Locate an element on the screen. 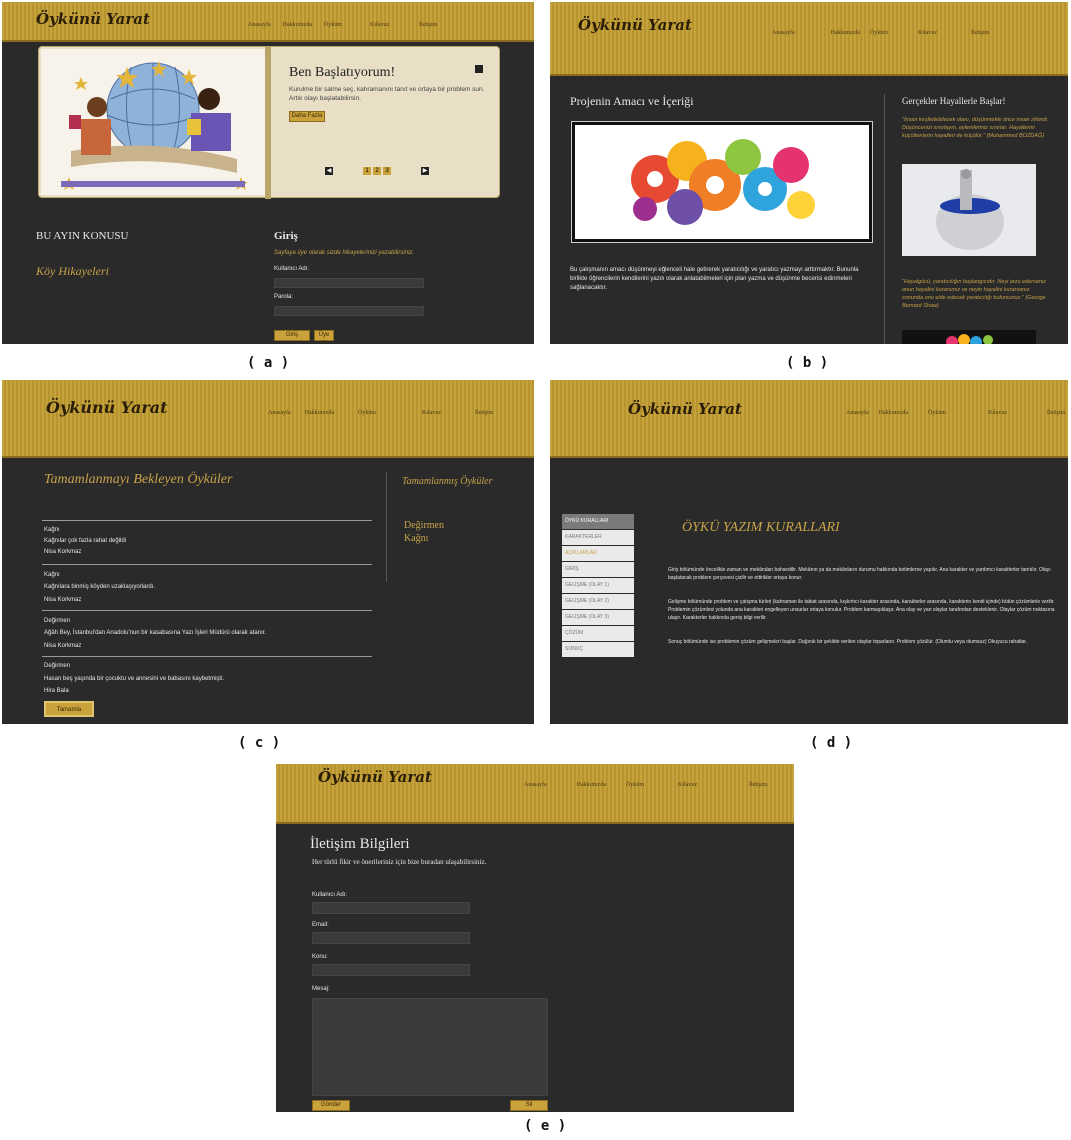  username-label: Kullanıcı Adı: is located at coordinates (330, 895).